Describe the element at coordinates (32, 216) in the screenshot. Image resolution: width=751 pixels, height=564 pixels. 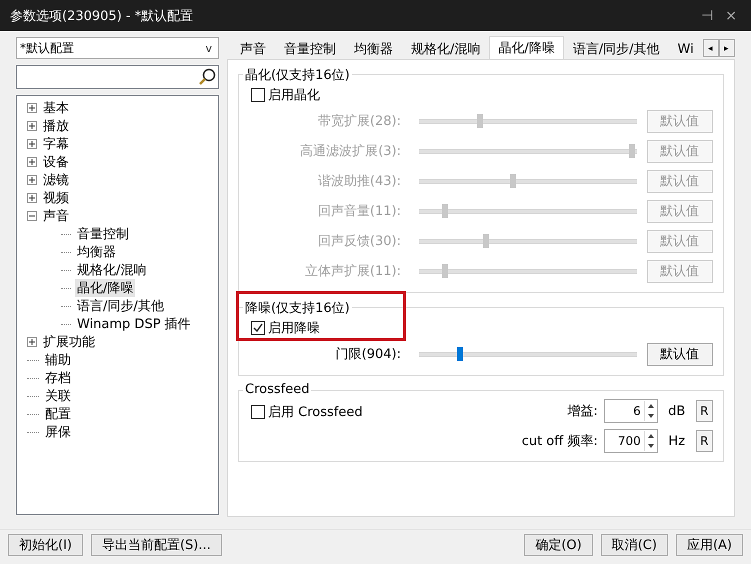
I see `collapse-icon` at that location.